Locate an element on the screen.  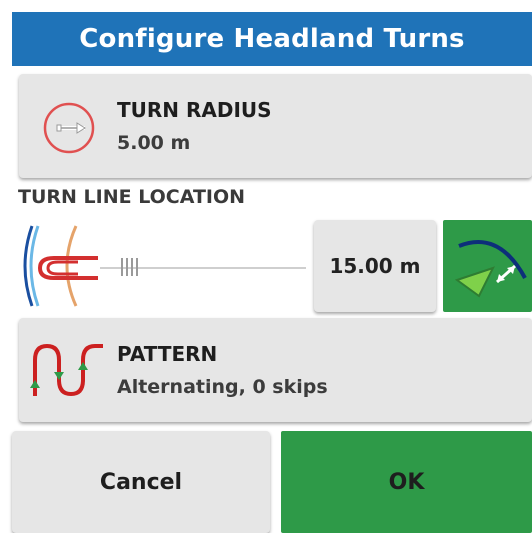
ok-button: OK is located at coordinates (406, 482).